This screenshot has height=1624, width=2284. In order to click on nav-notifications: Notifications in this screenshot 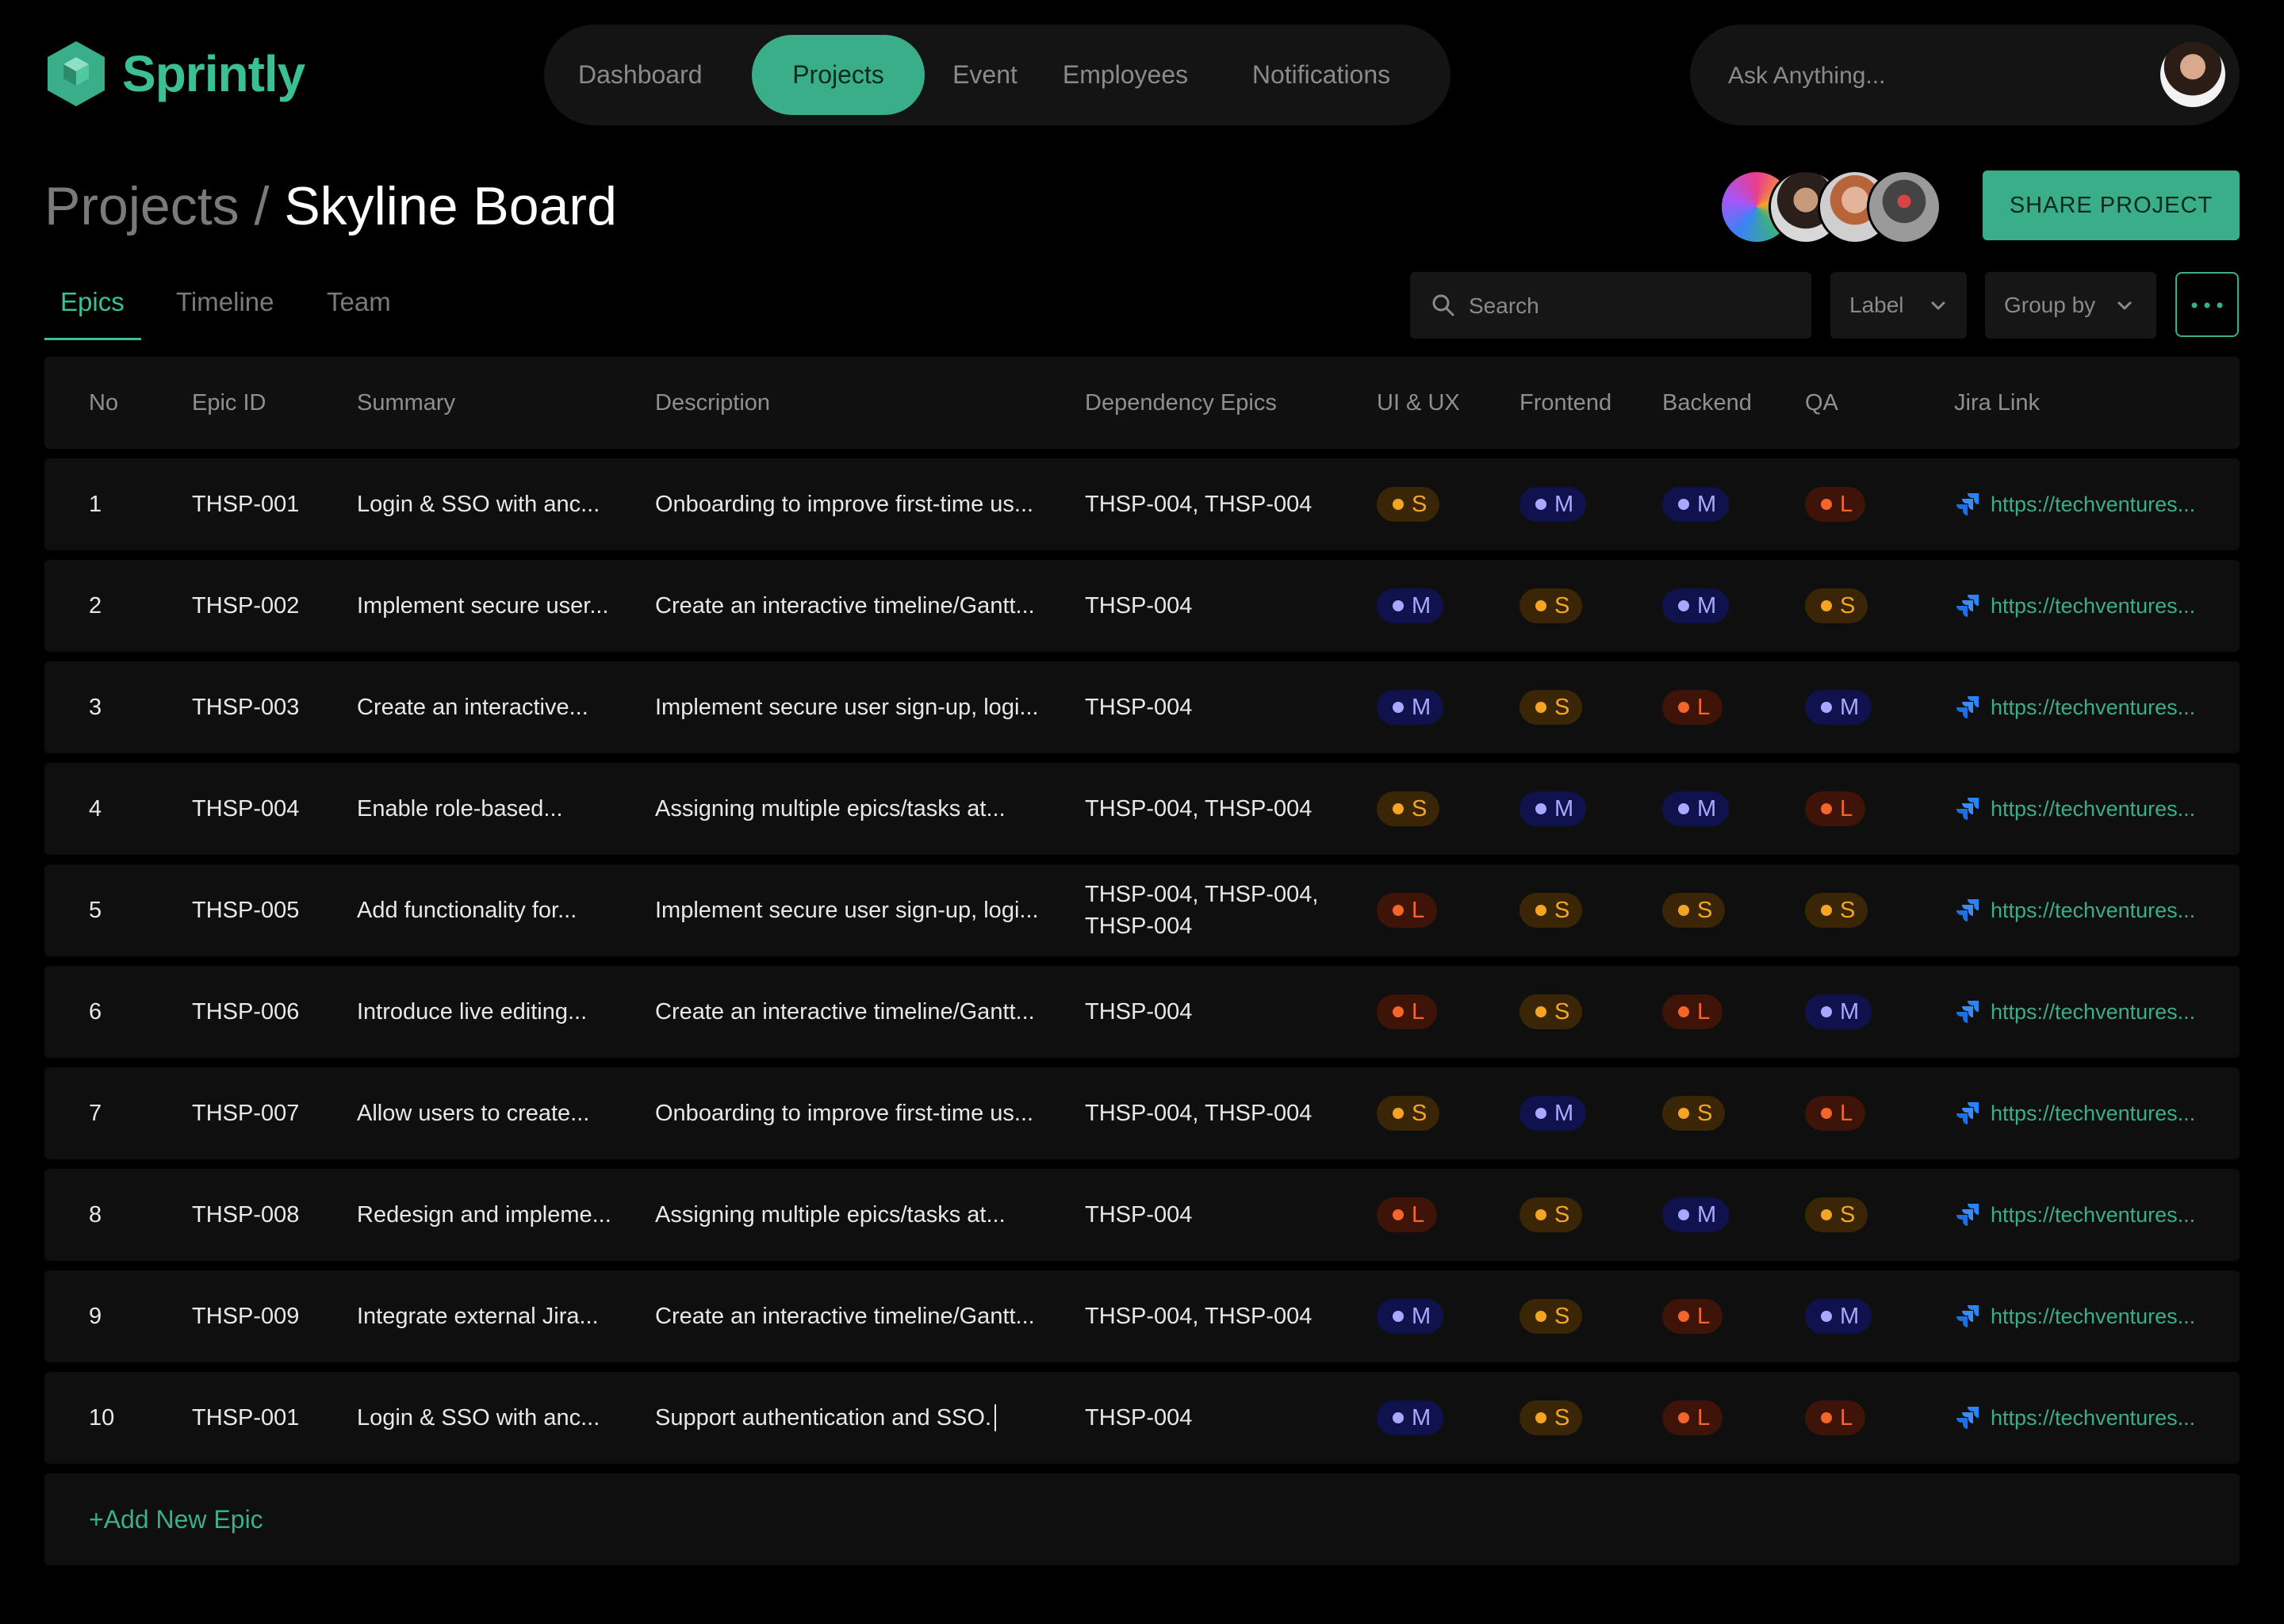, I will do `click(1321, 75)`.